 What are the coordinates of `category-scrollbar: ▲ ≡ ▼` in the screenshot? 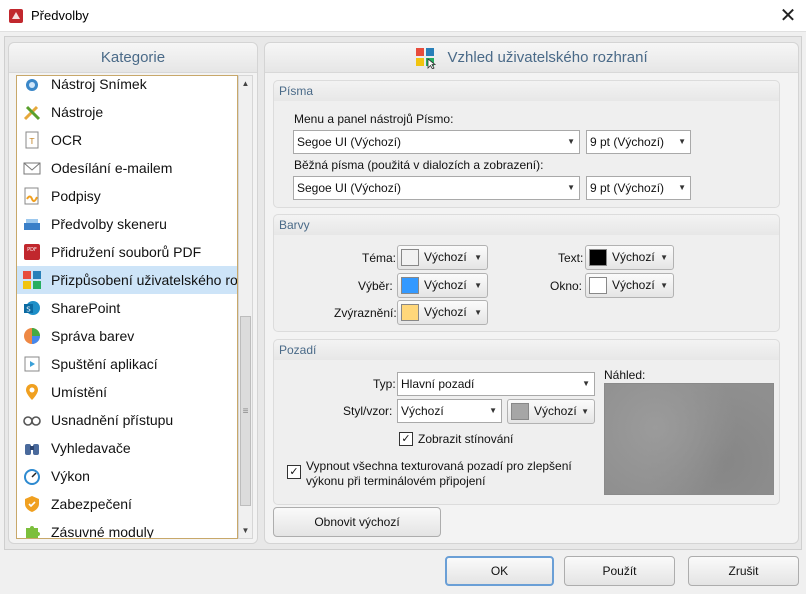 It's located at (245, 307).